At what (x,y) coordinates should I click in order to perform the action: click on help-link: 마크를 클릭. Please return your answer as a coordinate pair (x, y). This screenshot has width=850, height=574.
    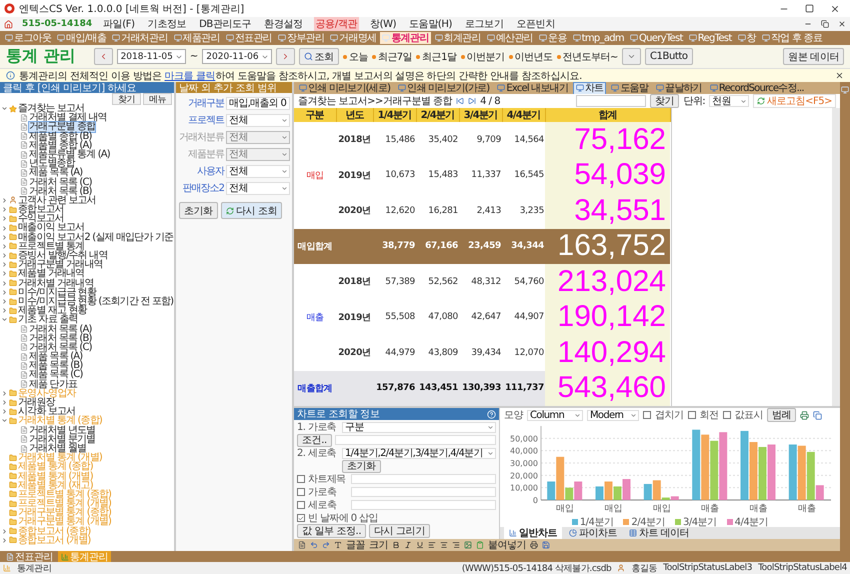
    Looking at the image, I should click on (190, 76).